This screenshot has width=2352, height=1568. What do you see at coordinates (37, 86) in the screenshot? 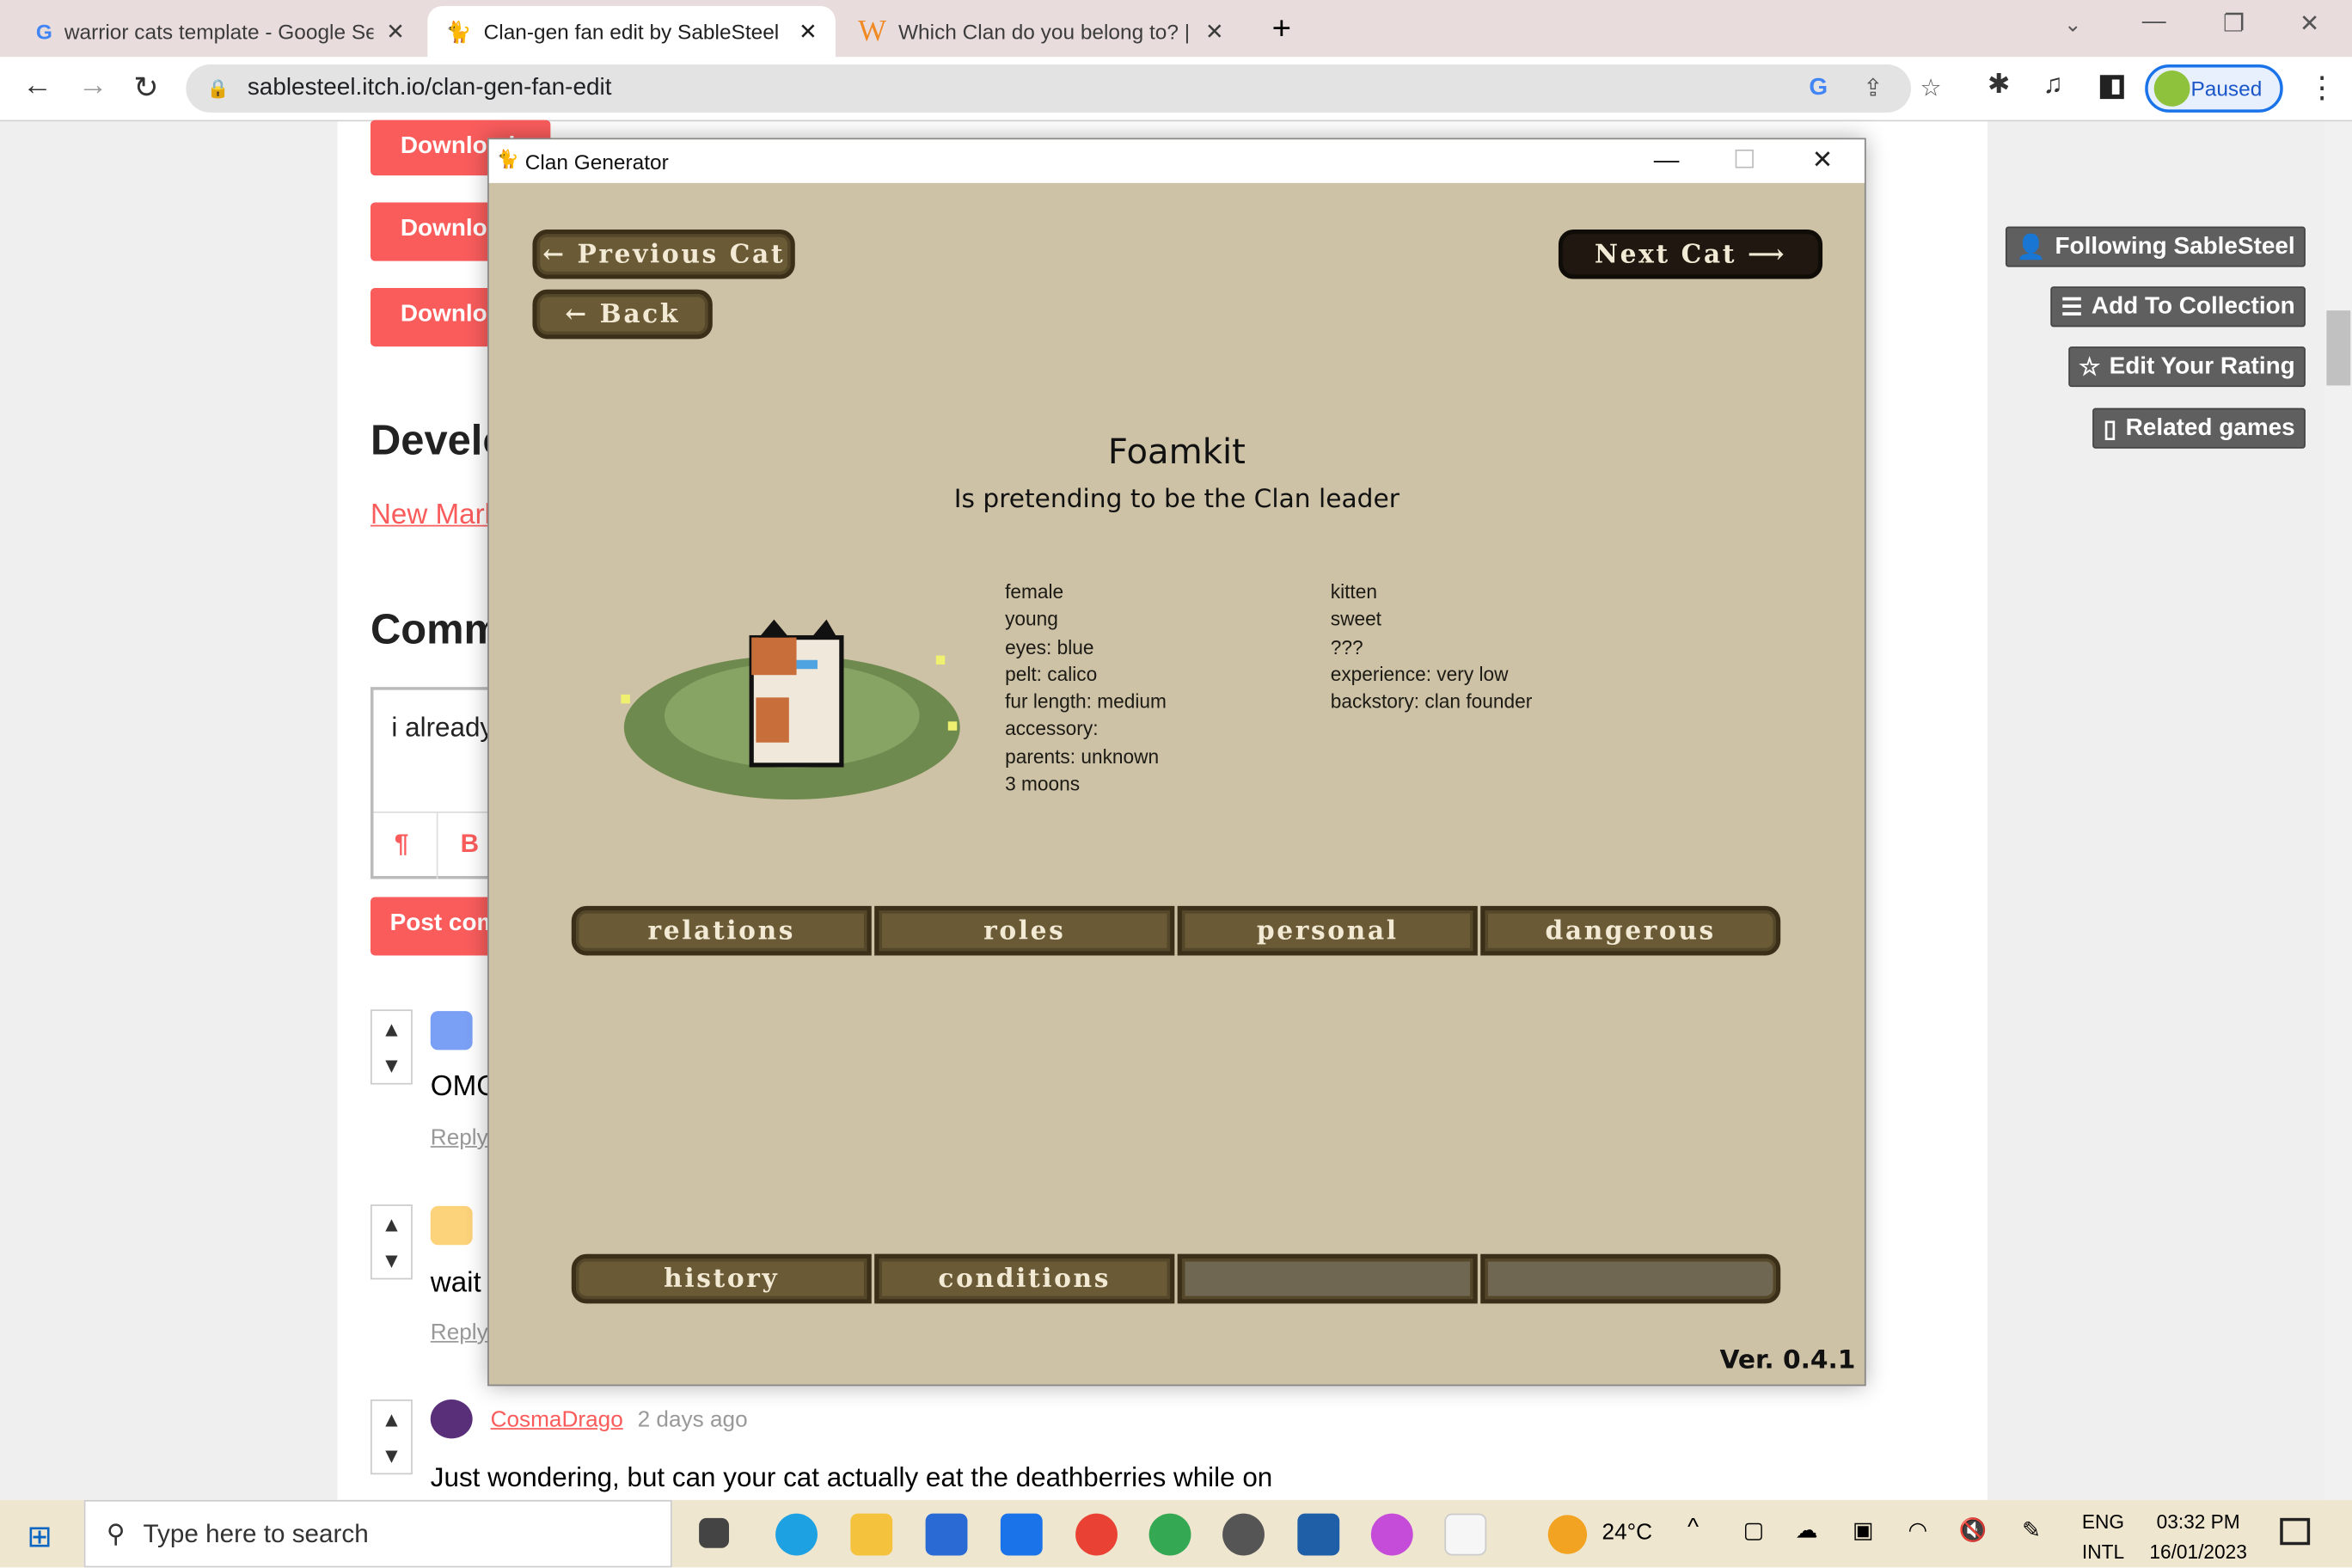
I see `back-icon: ←` at bounding box center [37, 86].